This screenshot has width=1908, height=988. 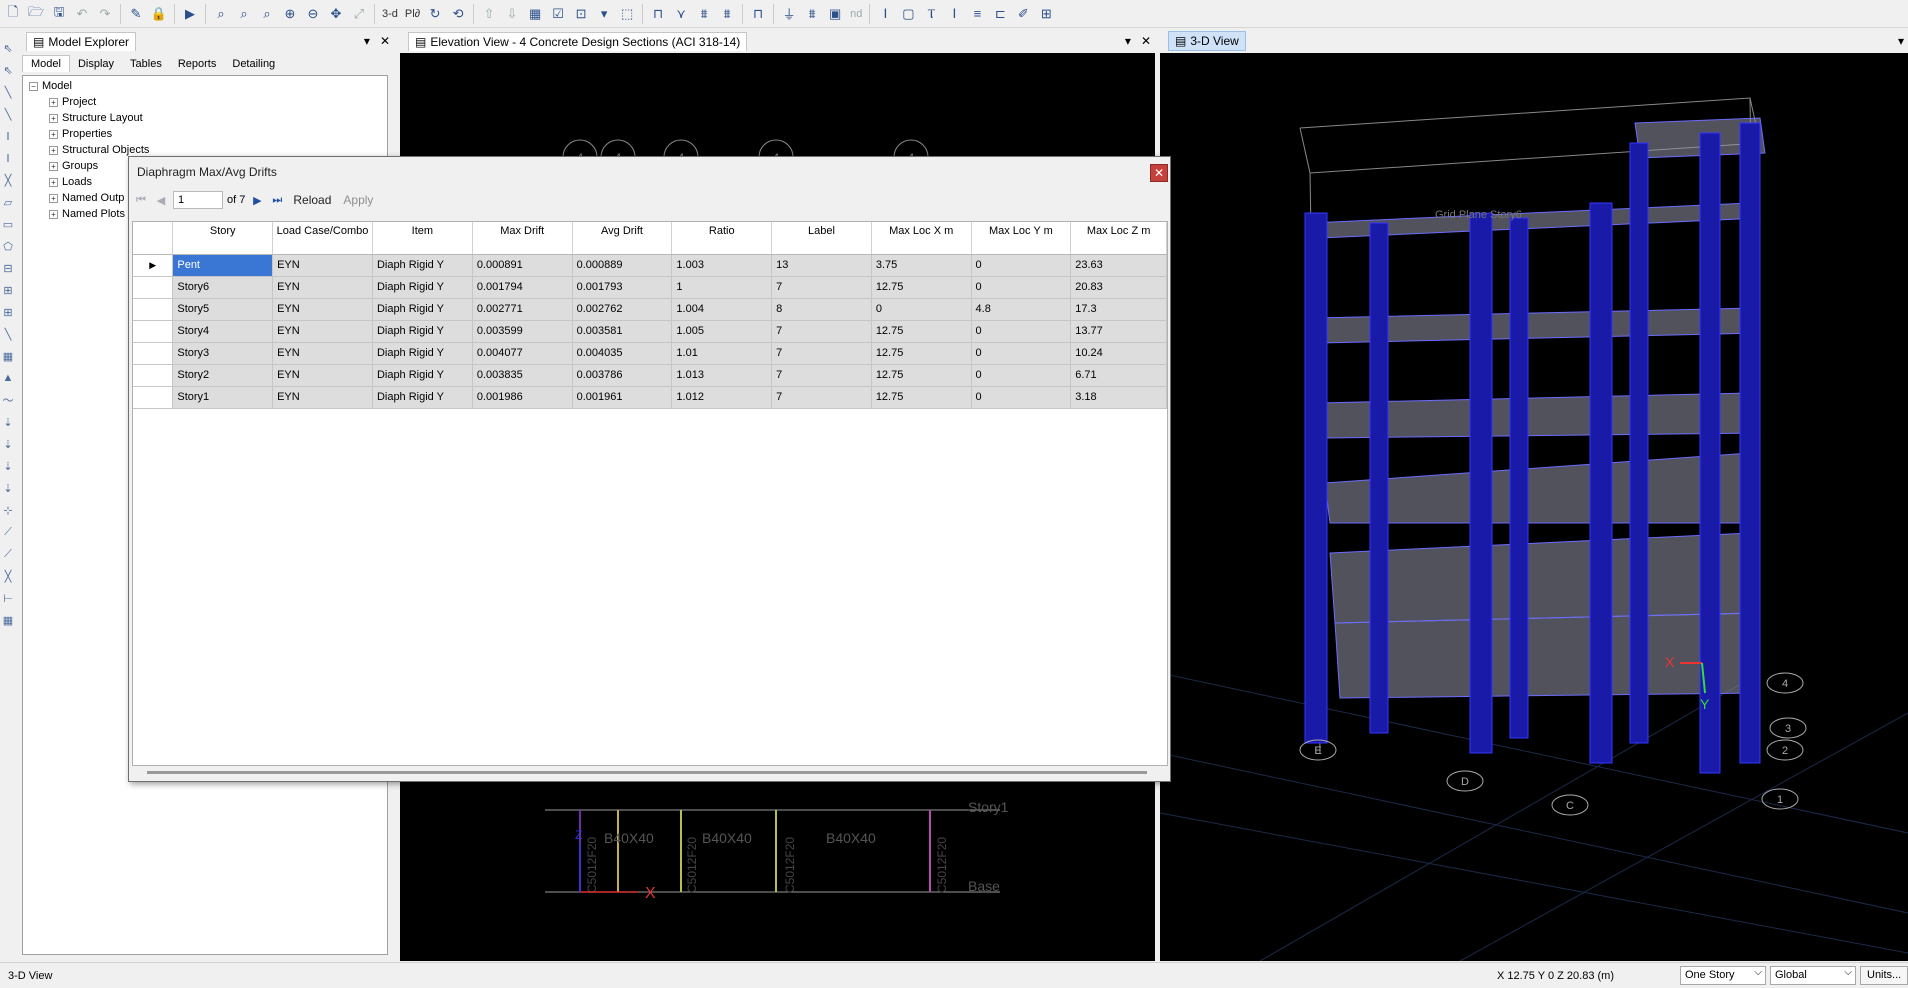 I want to click on undo-icon: ↶, so click(x=82, y=14).